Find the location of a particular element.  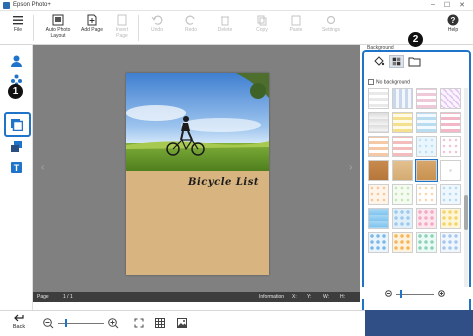

add-page-icon is located at coordinates (92, 20).